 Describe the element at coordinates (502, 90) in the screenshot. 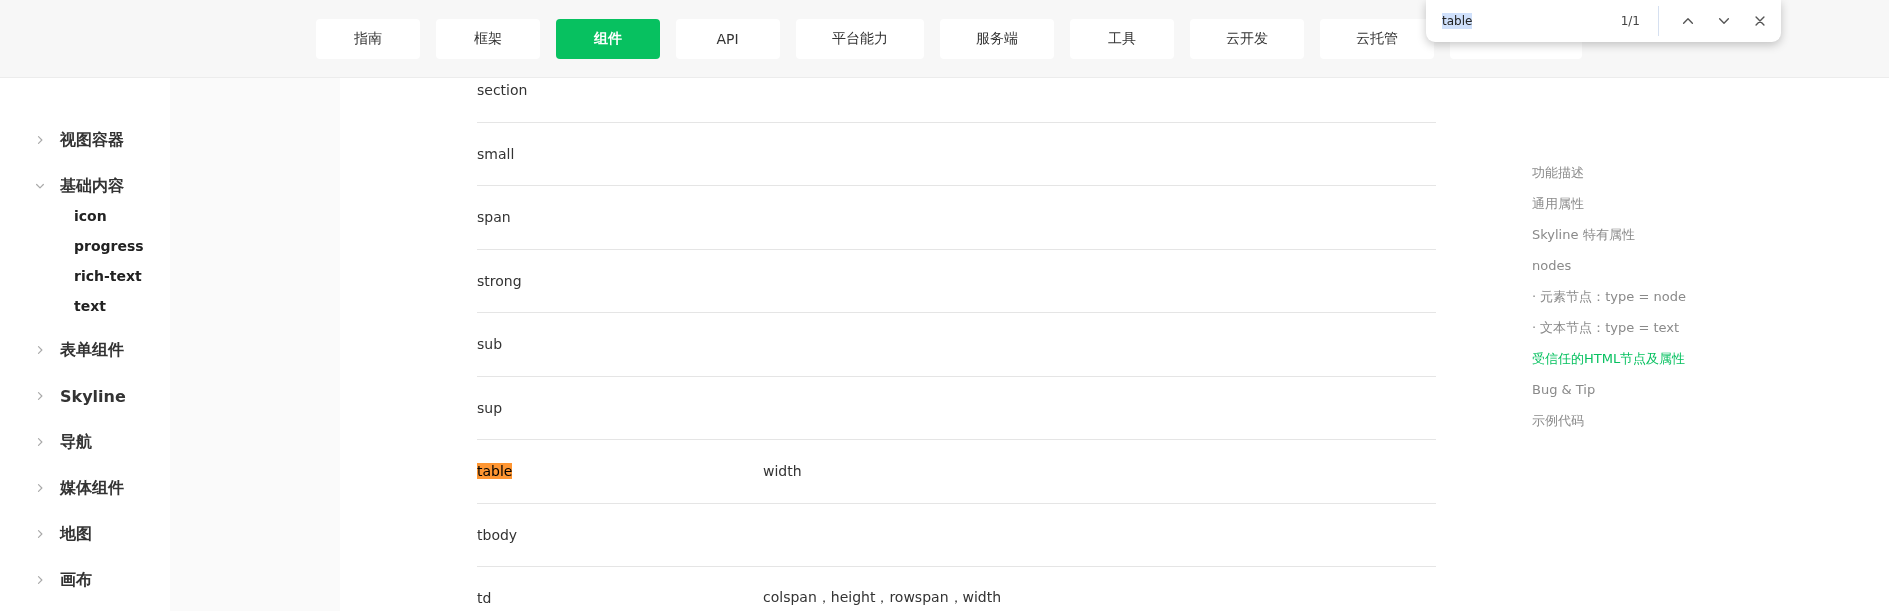

I see `table-cell: section` at that location.